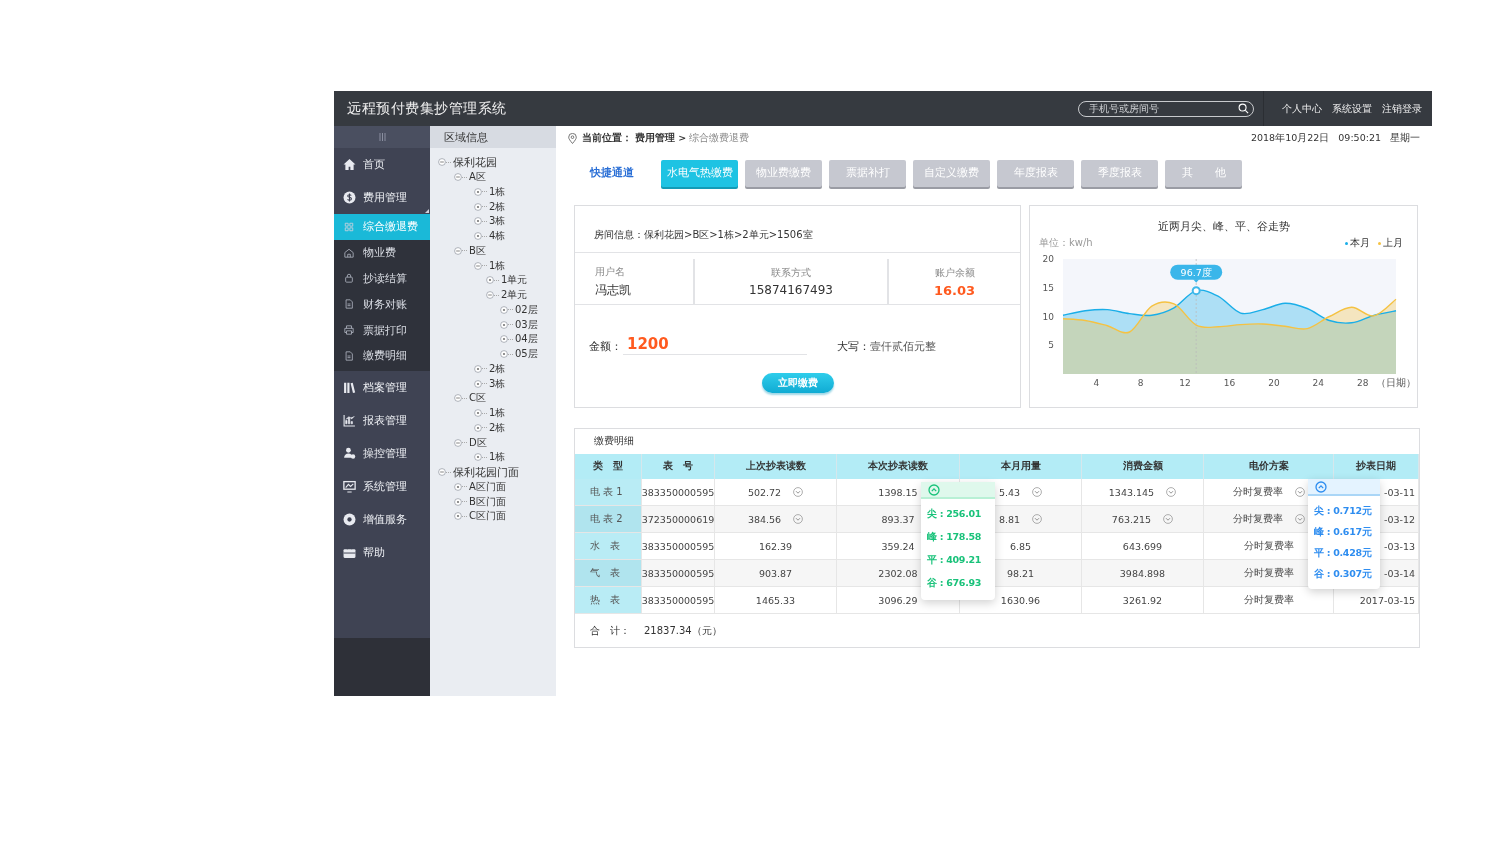 This screenshot has height=850, width=1500. Describe the element at coordinates (776, 546) in the screenshot. I see `table-cell: 162.39` at that location.